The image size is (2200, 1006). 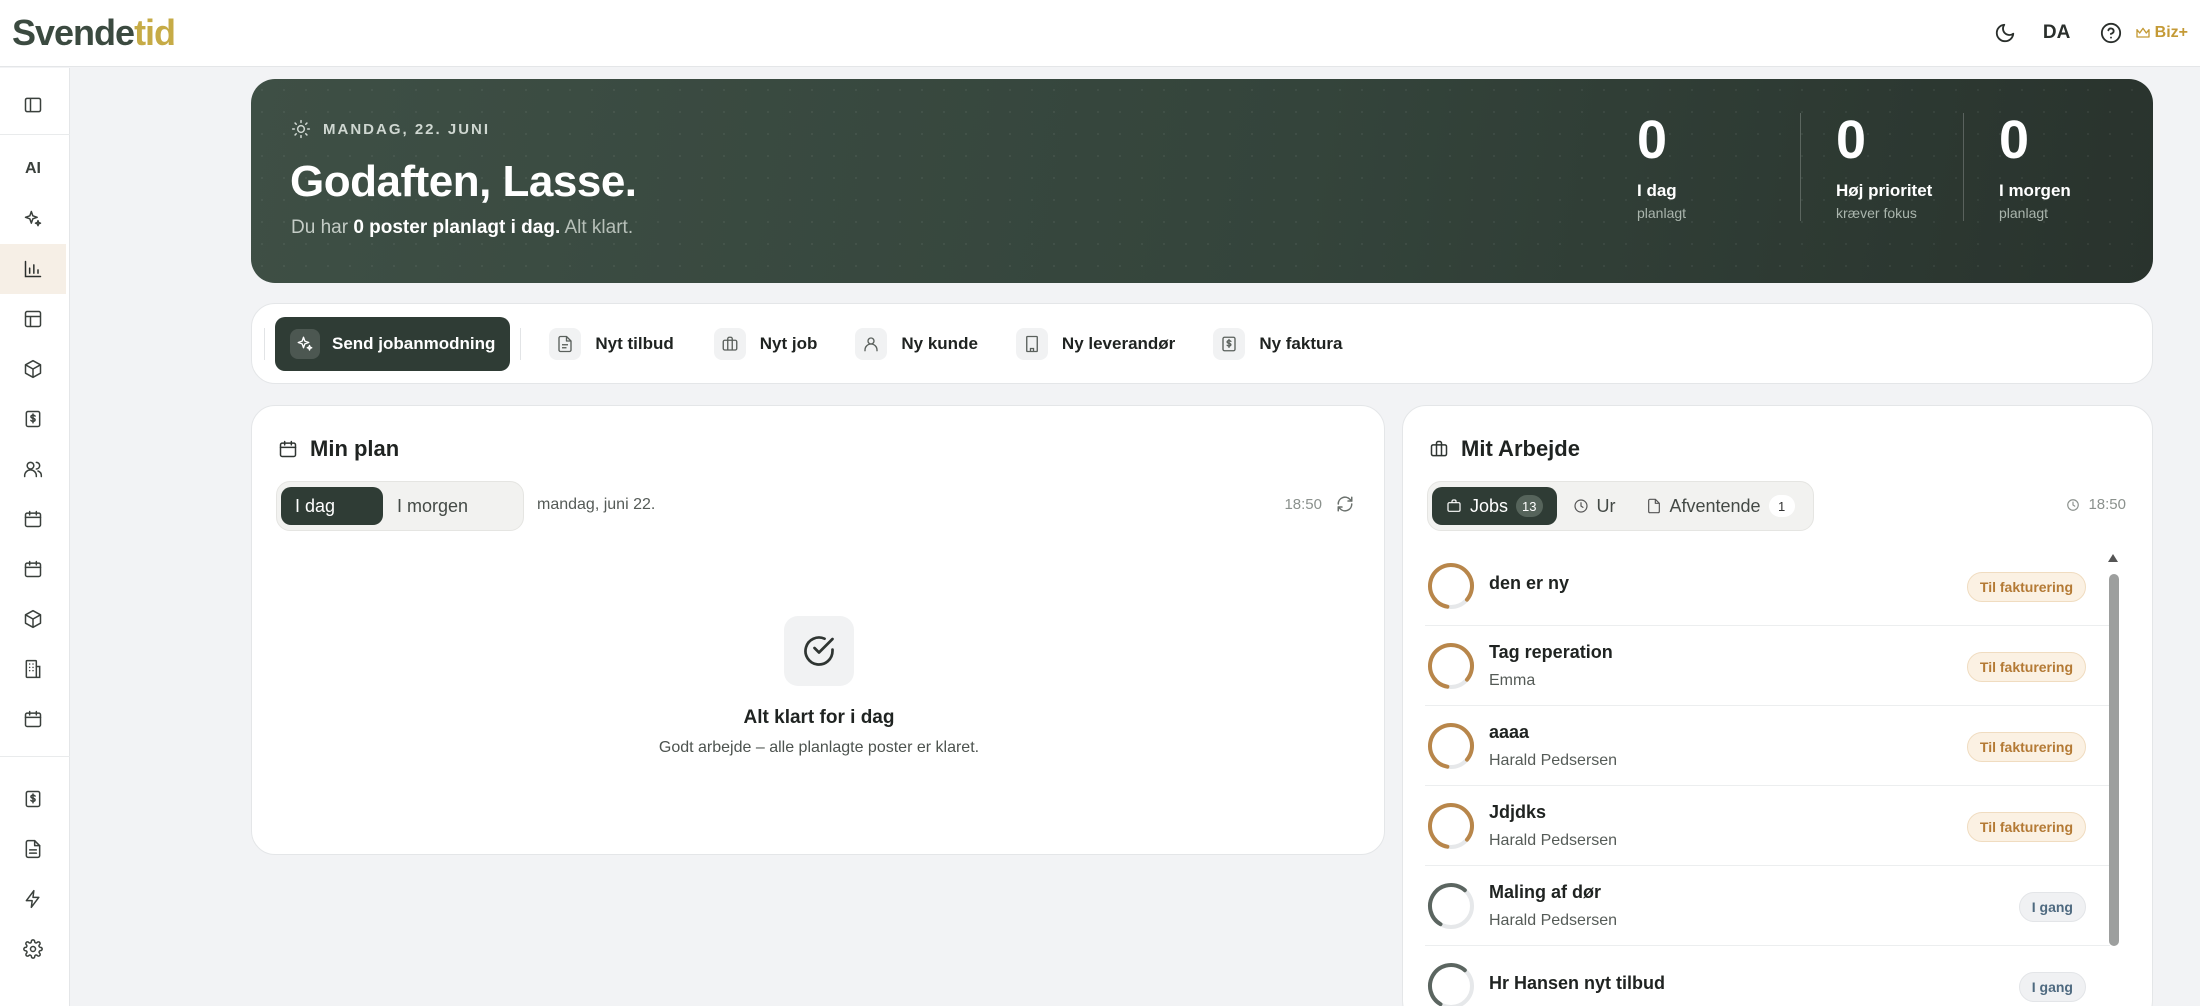 What do you see at coordinates (1509, 732) in the screenshot?
I see `job-title: aaaa` at bounding box center [1509, 732].